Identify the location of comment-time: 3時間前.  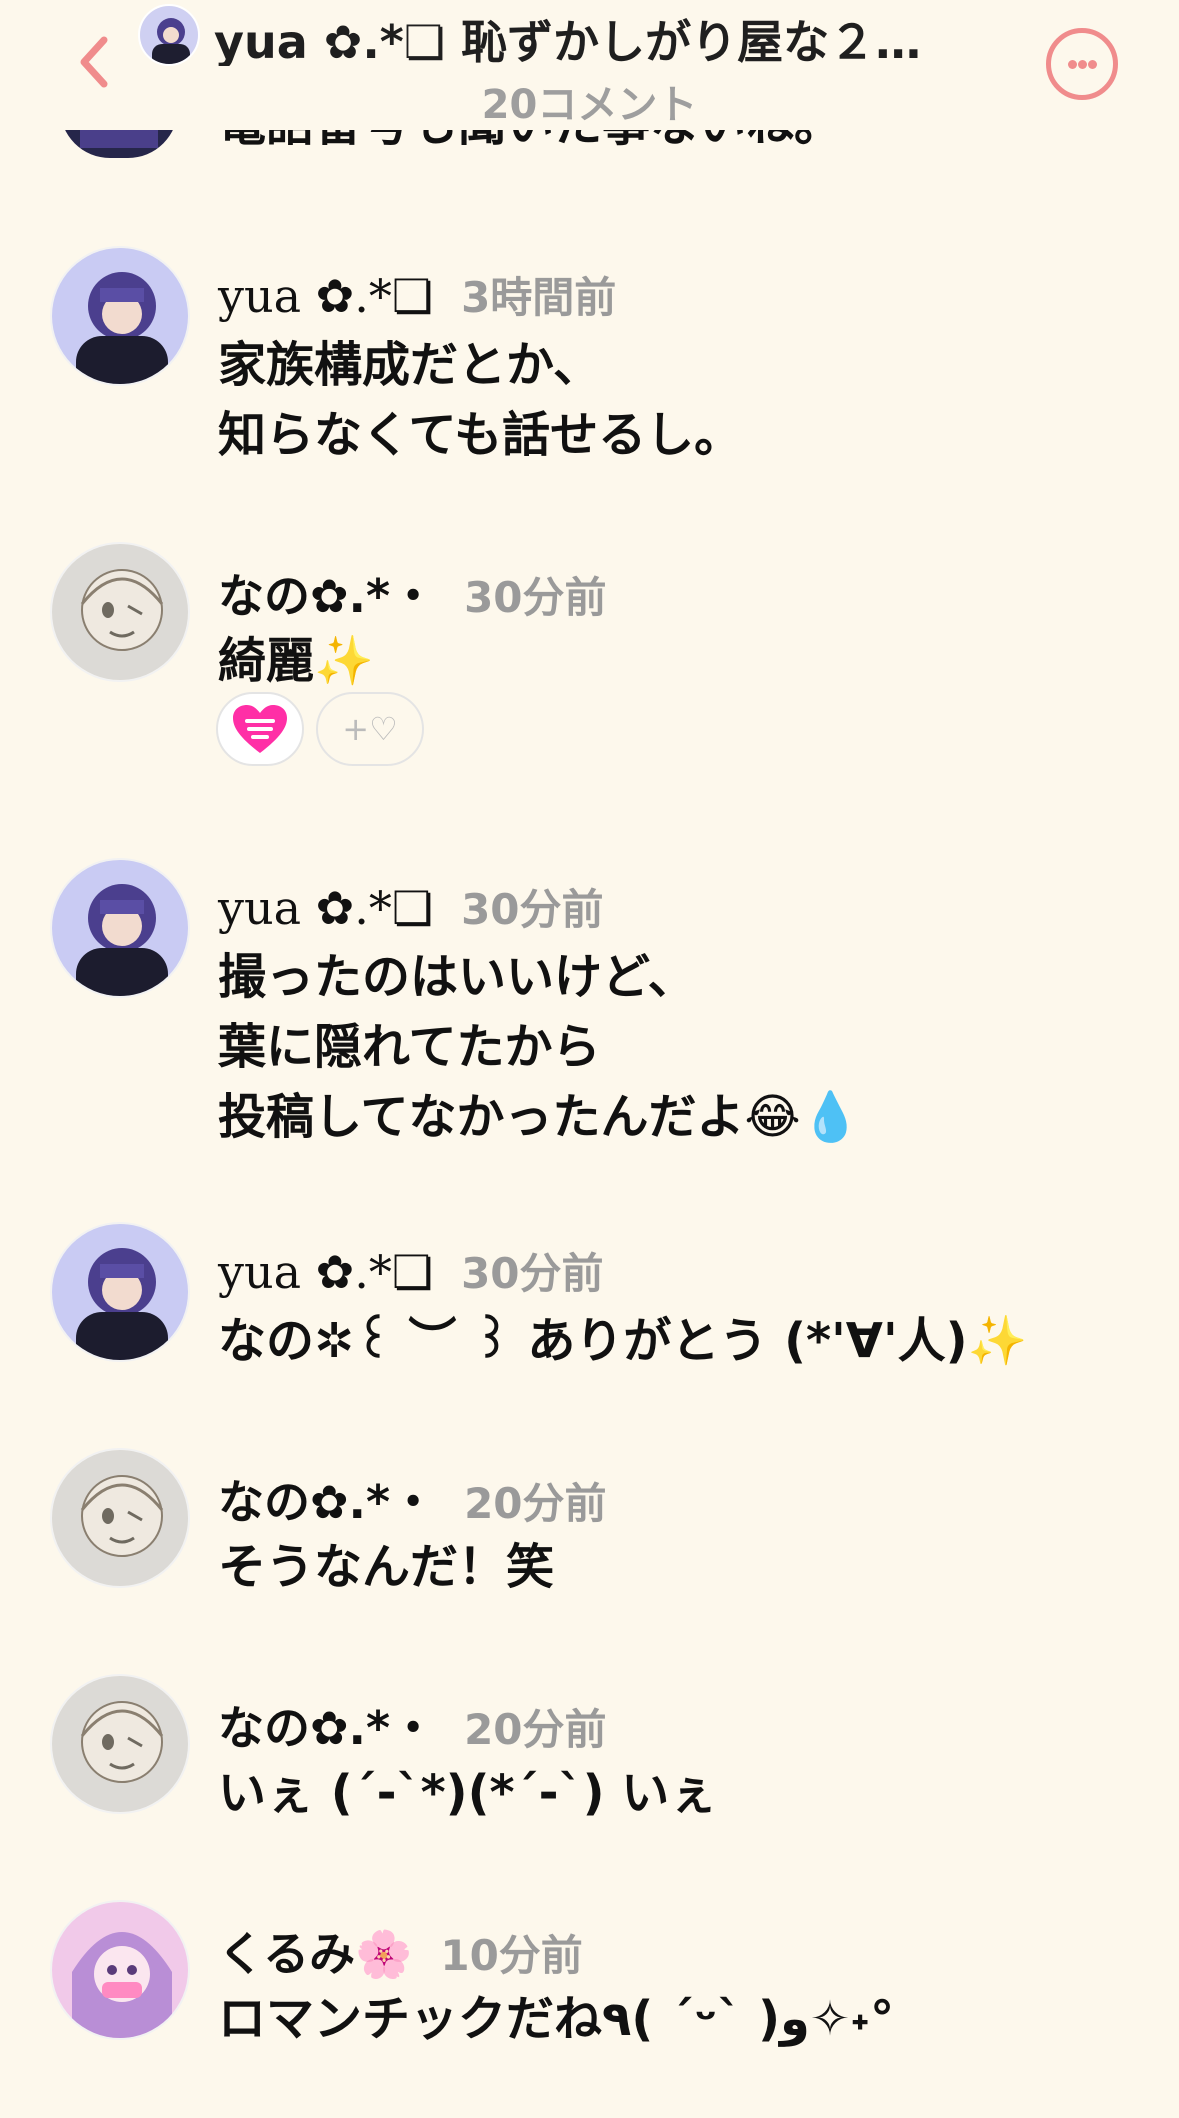
(539, 297).